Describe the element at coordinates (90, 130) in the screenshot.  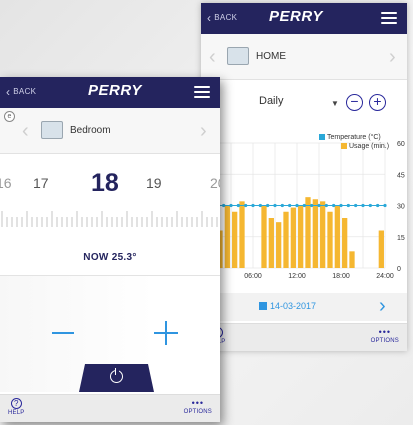
I see `room-name: Bedroom` at that location.